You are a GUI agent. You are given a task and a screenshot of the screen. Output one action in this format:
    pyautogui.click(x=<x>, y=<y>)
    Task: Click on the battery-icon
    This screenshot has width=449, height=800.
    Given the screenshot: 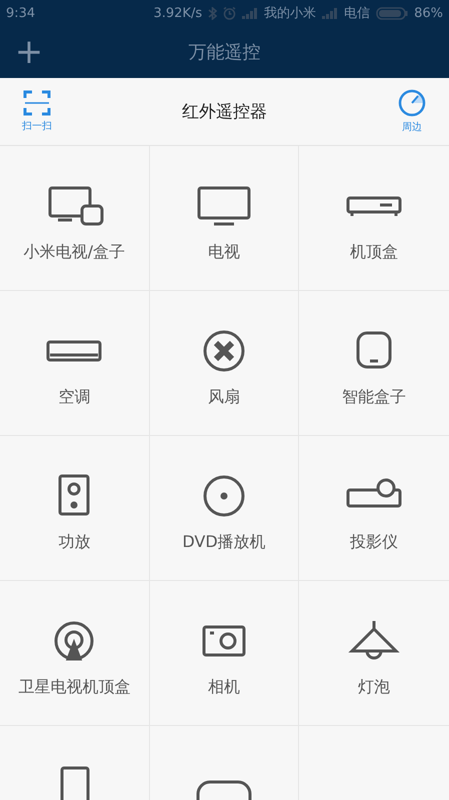 What is the action you would take?
    pyautogui.click(x=392, y=13)
    